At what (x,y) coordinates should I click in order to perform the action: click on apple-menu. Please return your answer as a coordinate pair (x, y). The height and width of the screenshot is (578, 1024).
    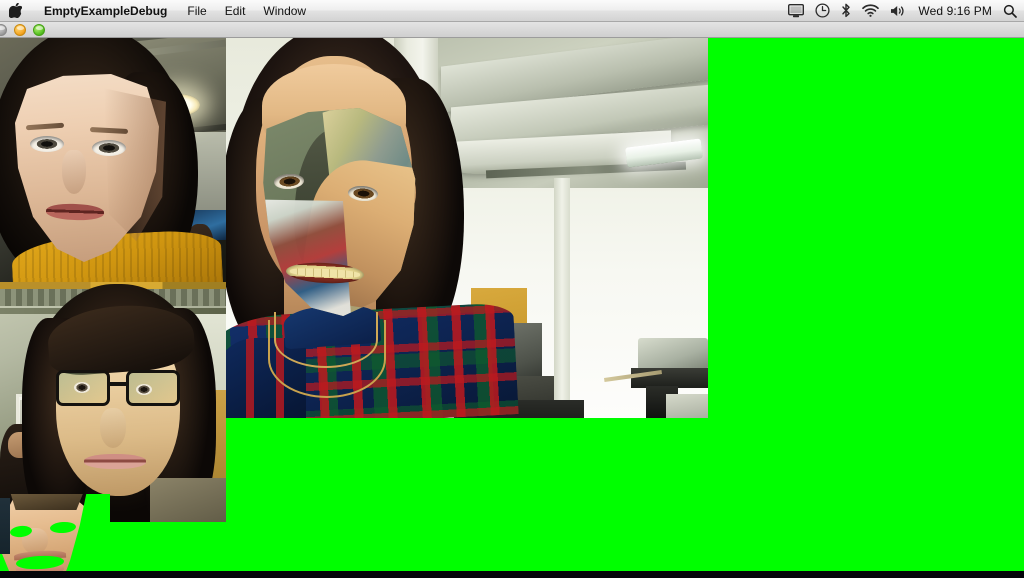
    Looking at the image, I should click on (16, 10).